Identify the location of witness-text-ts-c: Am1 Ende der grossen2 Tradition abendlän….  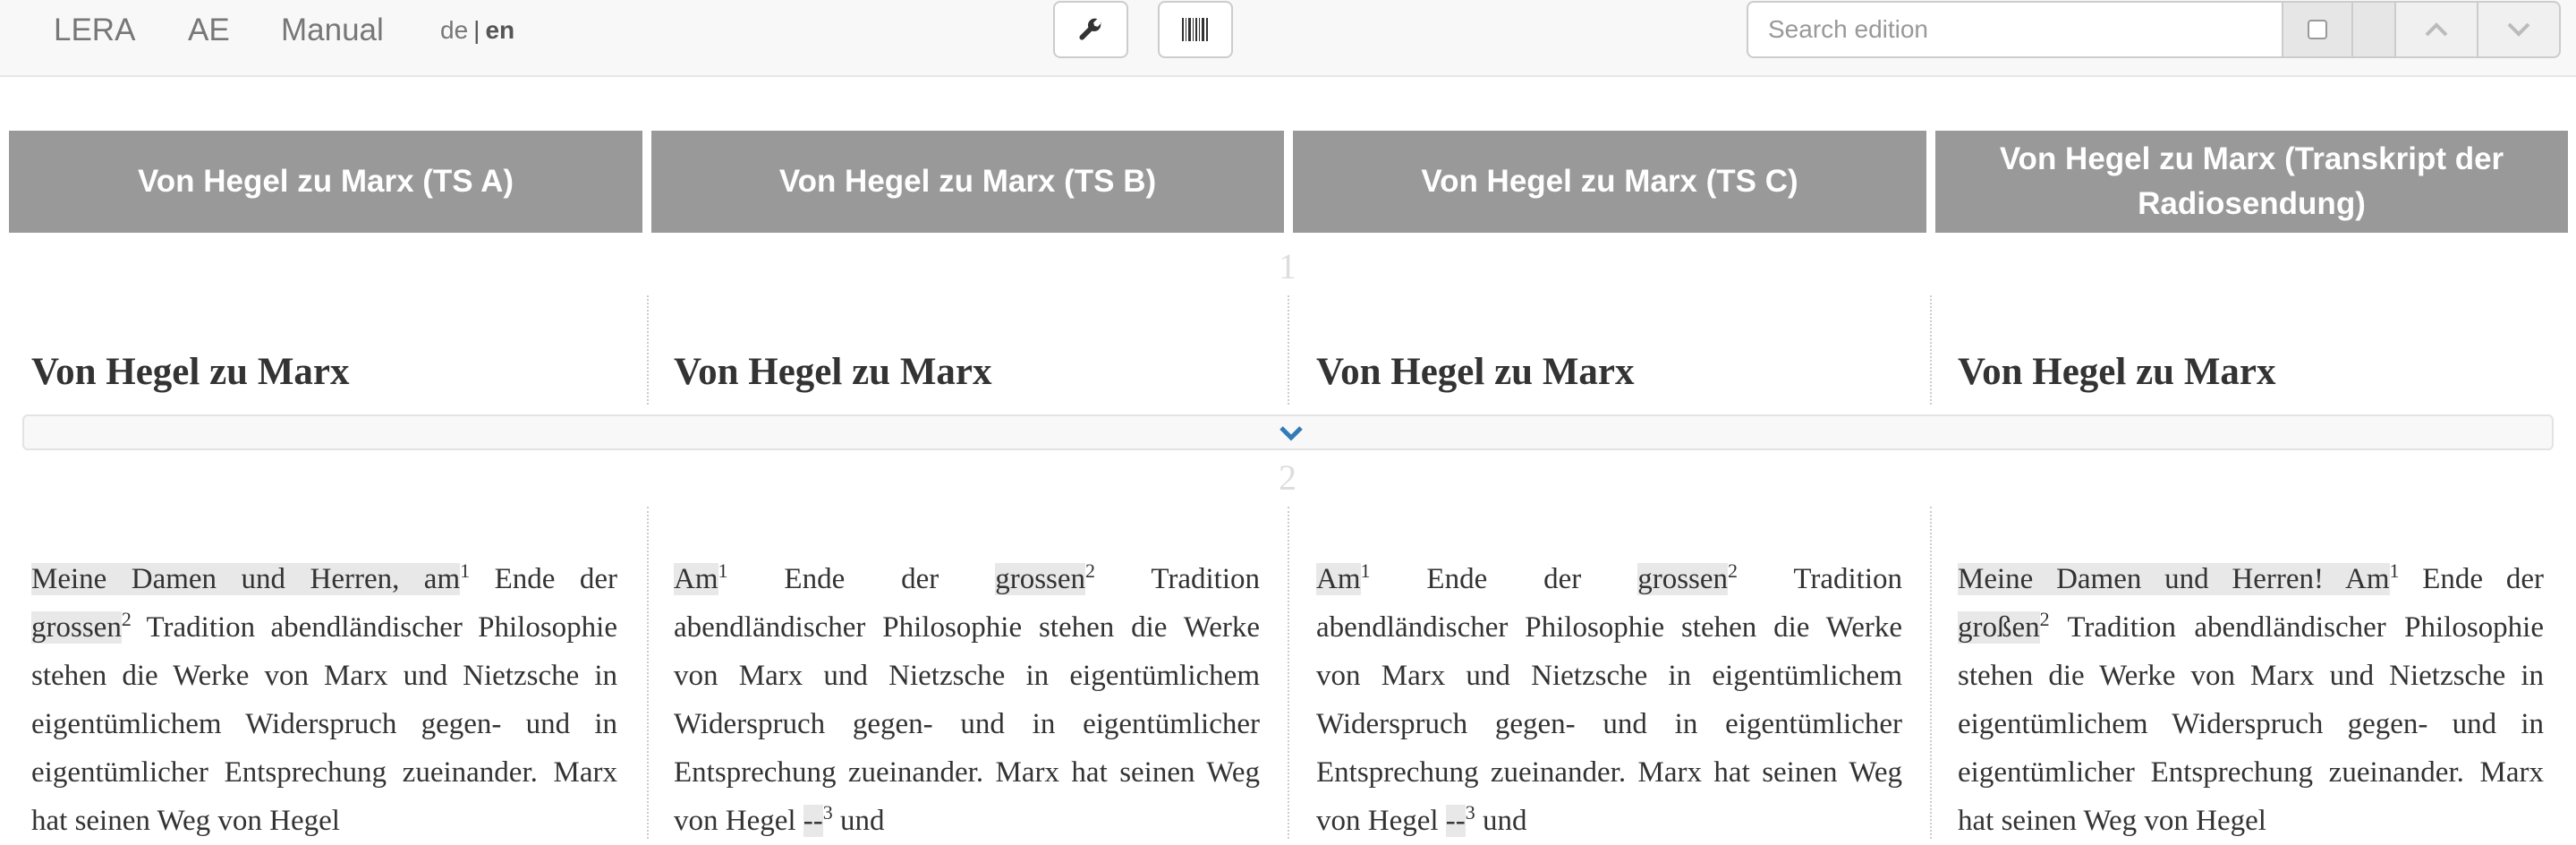
(1609, 700).